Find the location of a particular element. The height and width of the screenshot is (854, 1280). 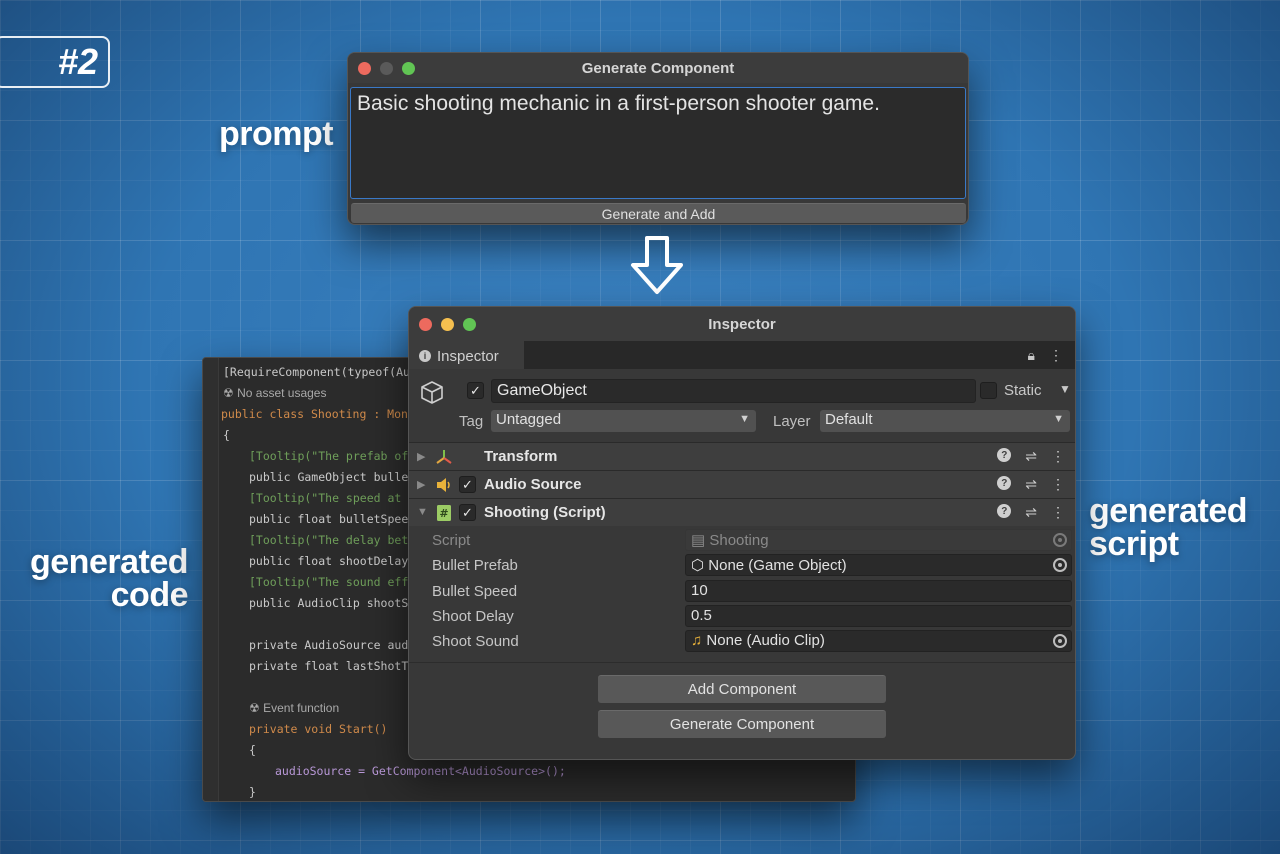

tag-label: Tag is located at coordinates (471, 421).